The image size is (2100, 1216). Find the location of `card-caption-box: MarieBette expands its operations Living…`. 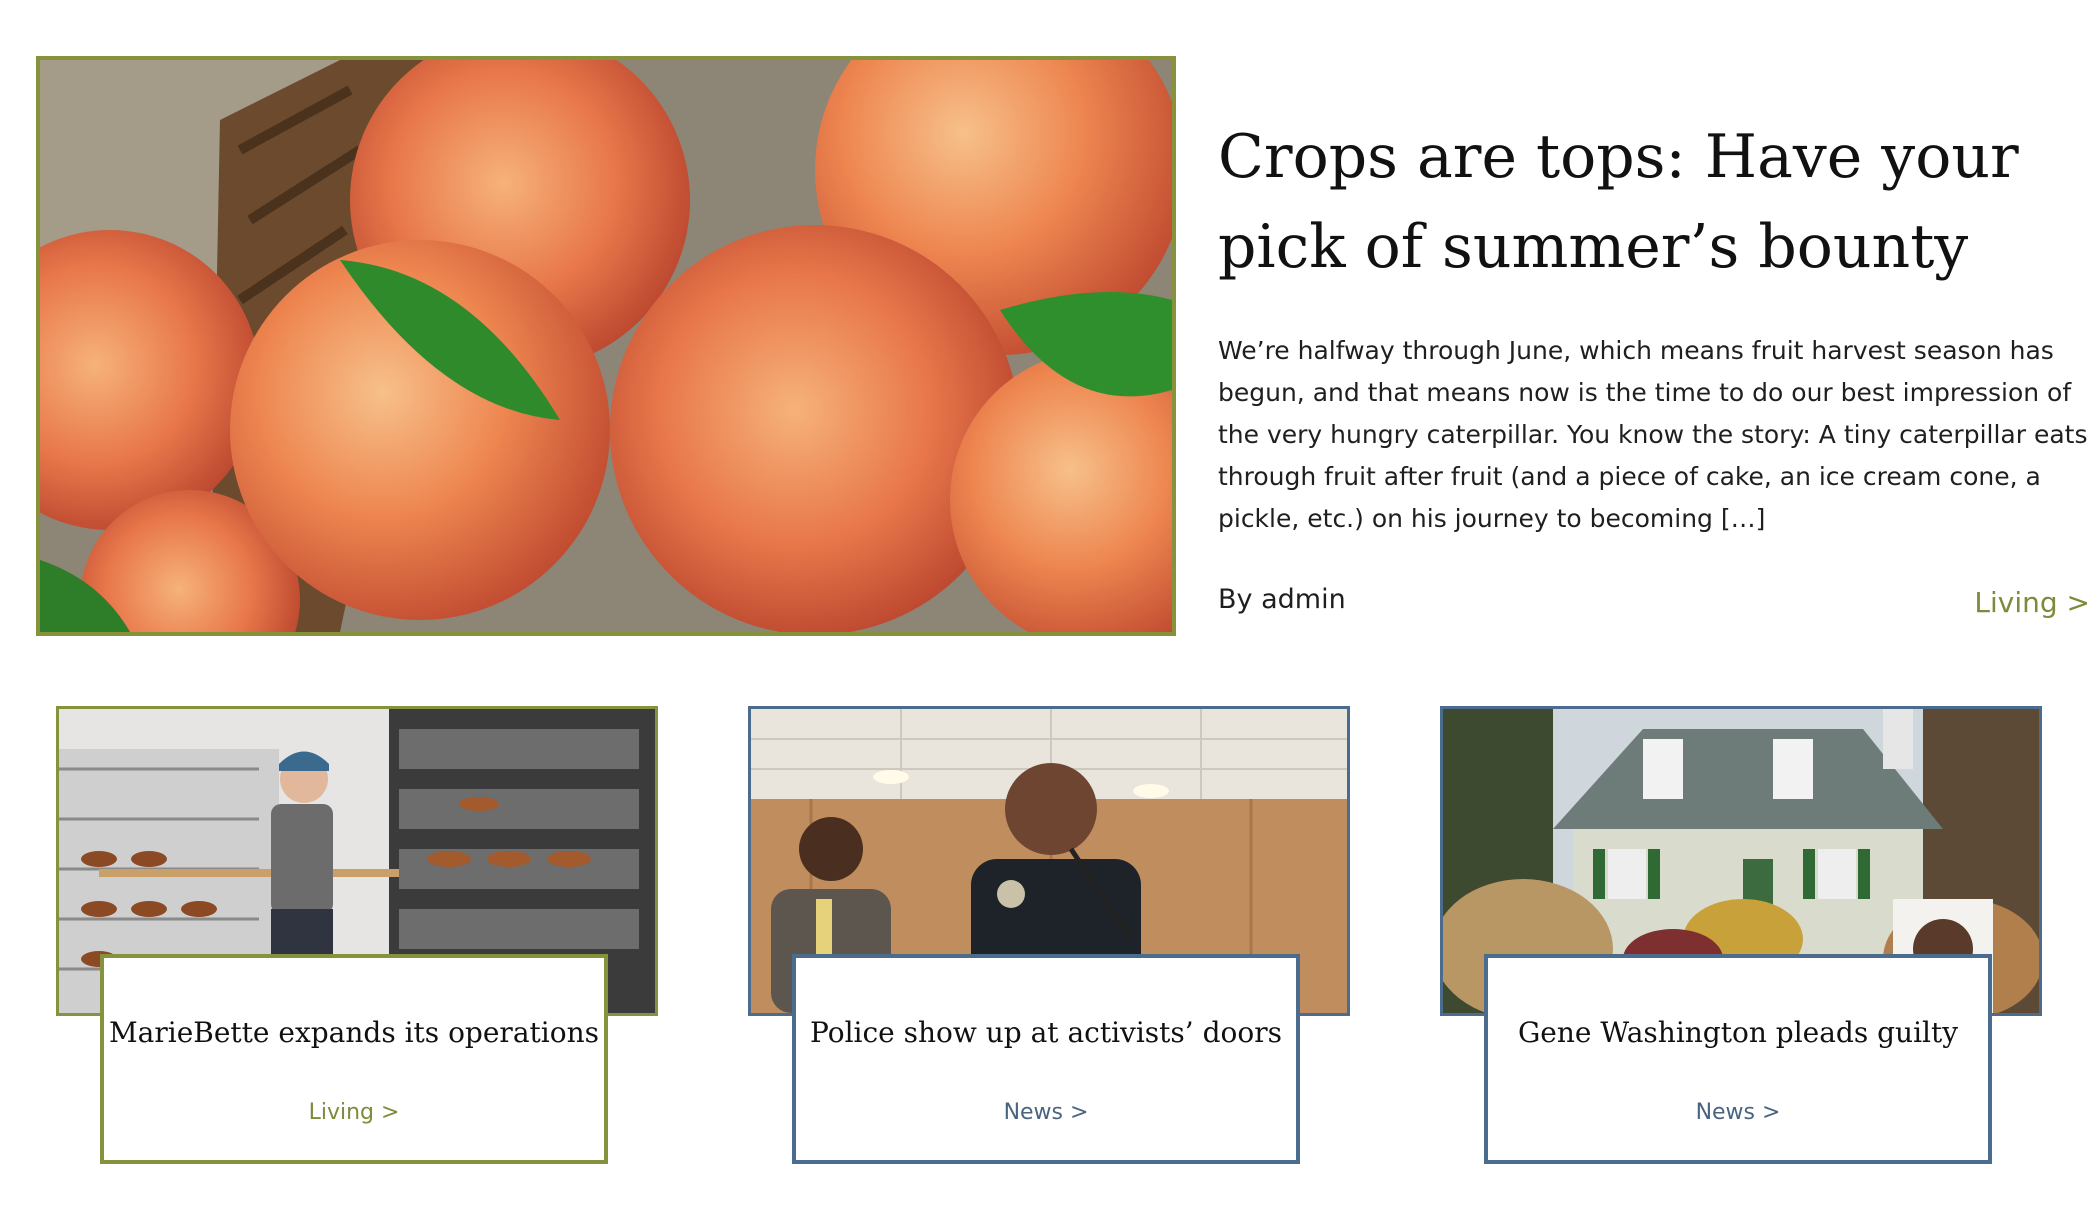

card-caption-box: MarieBette expands its operations Living… is located at coordinates (354, 1059).